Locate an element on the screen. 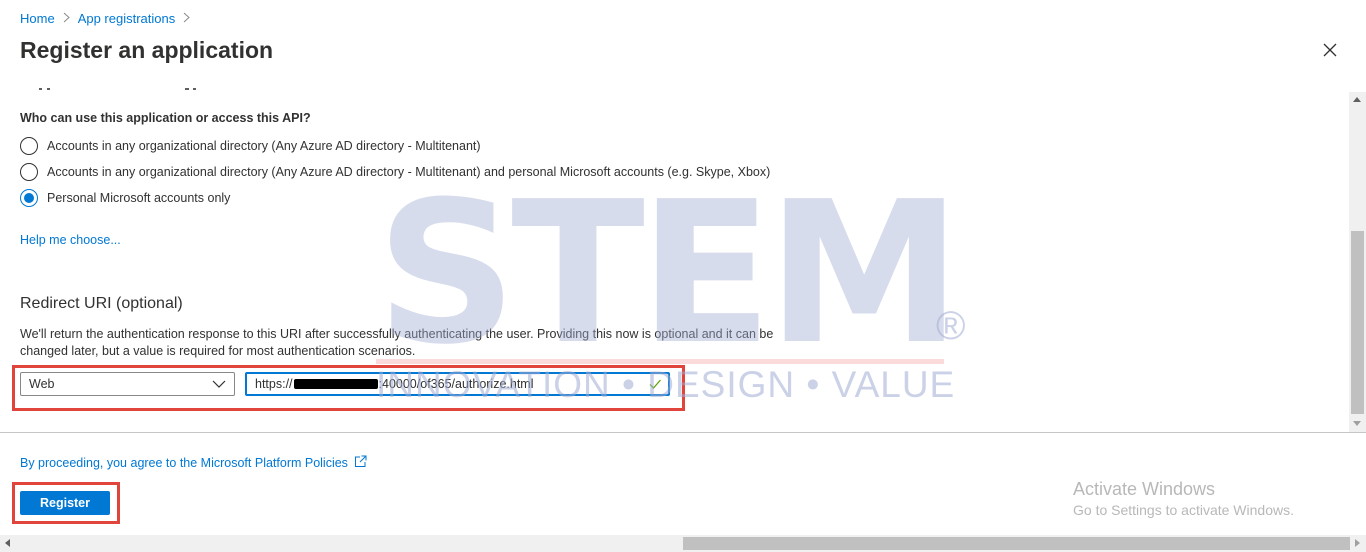  chevron-down-icon is located at coordinates (219, 385).